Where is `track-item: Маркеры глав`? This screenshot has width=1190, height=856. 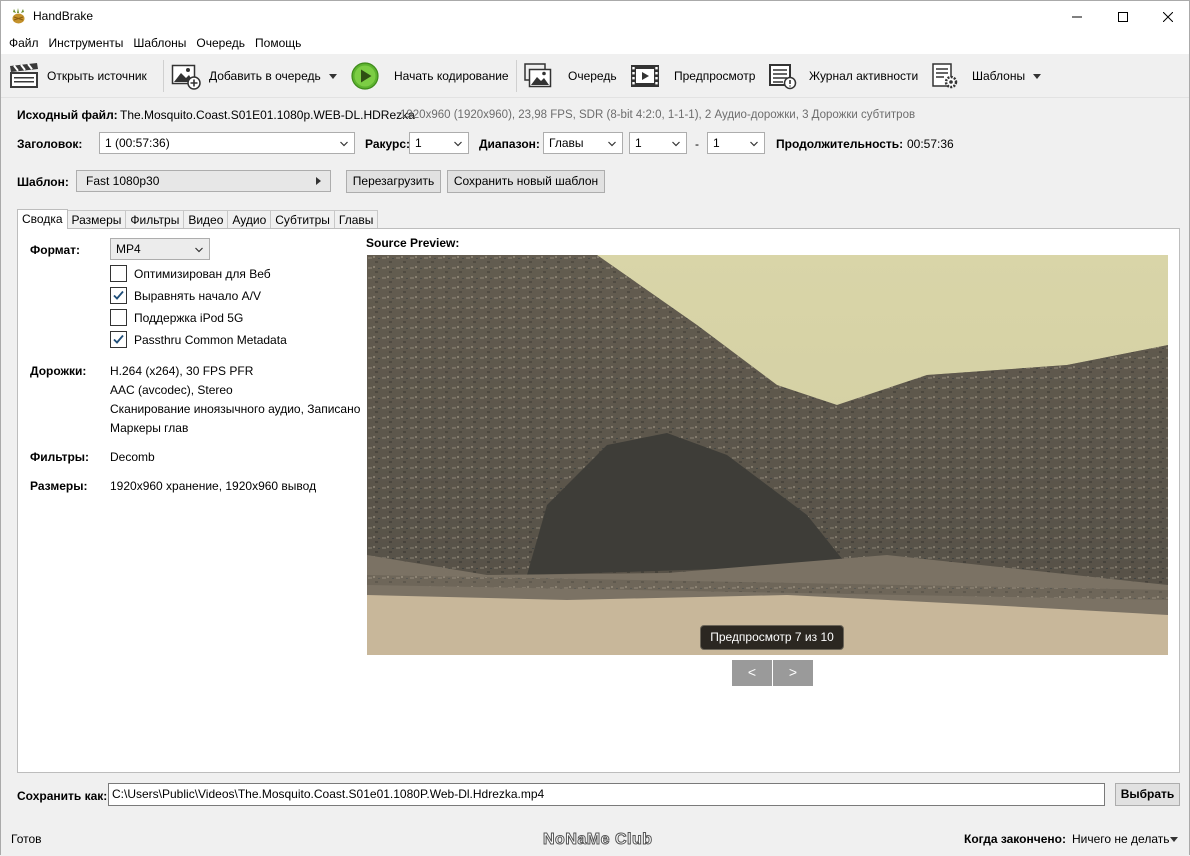
track-item: Маркеры глав is located at coordinates (149, 428).